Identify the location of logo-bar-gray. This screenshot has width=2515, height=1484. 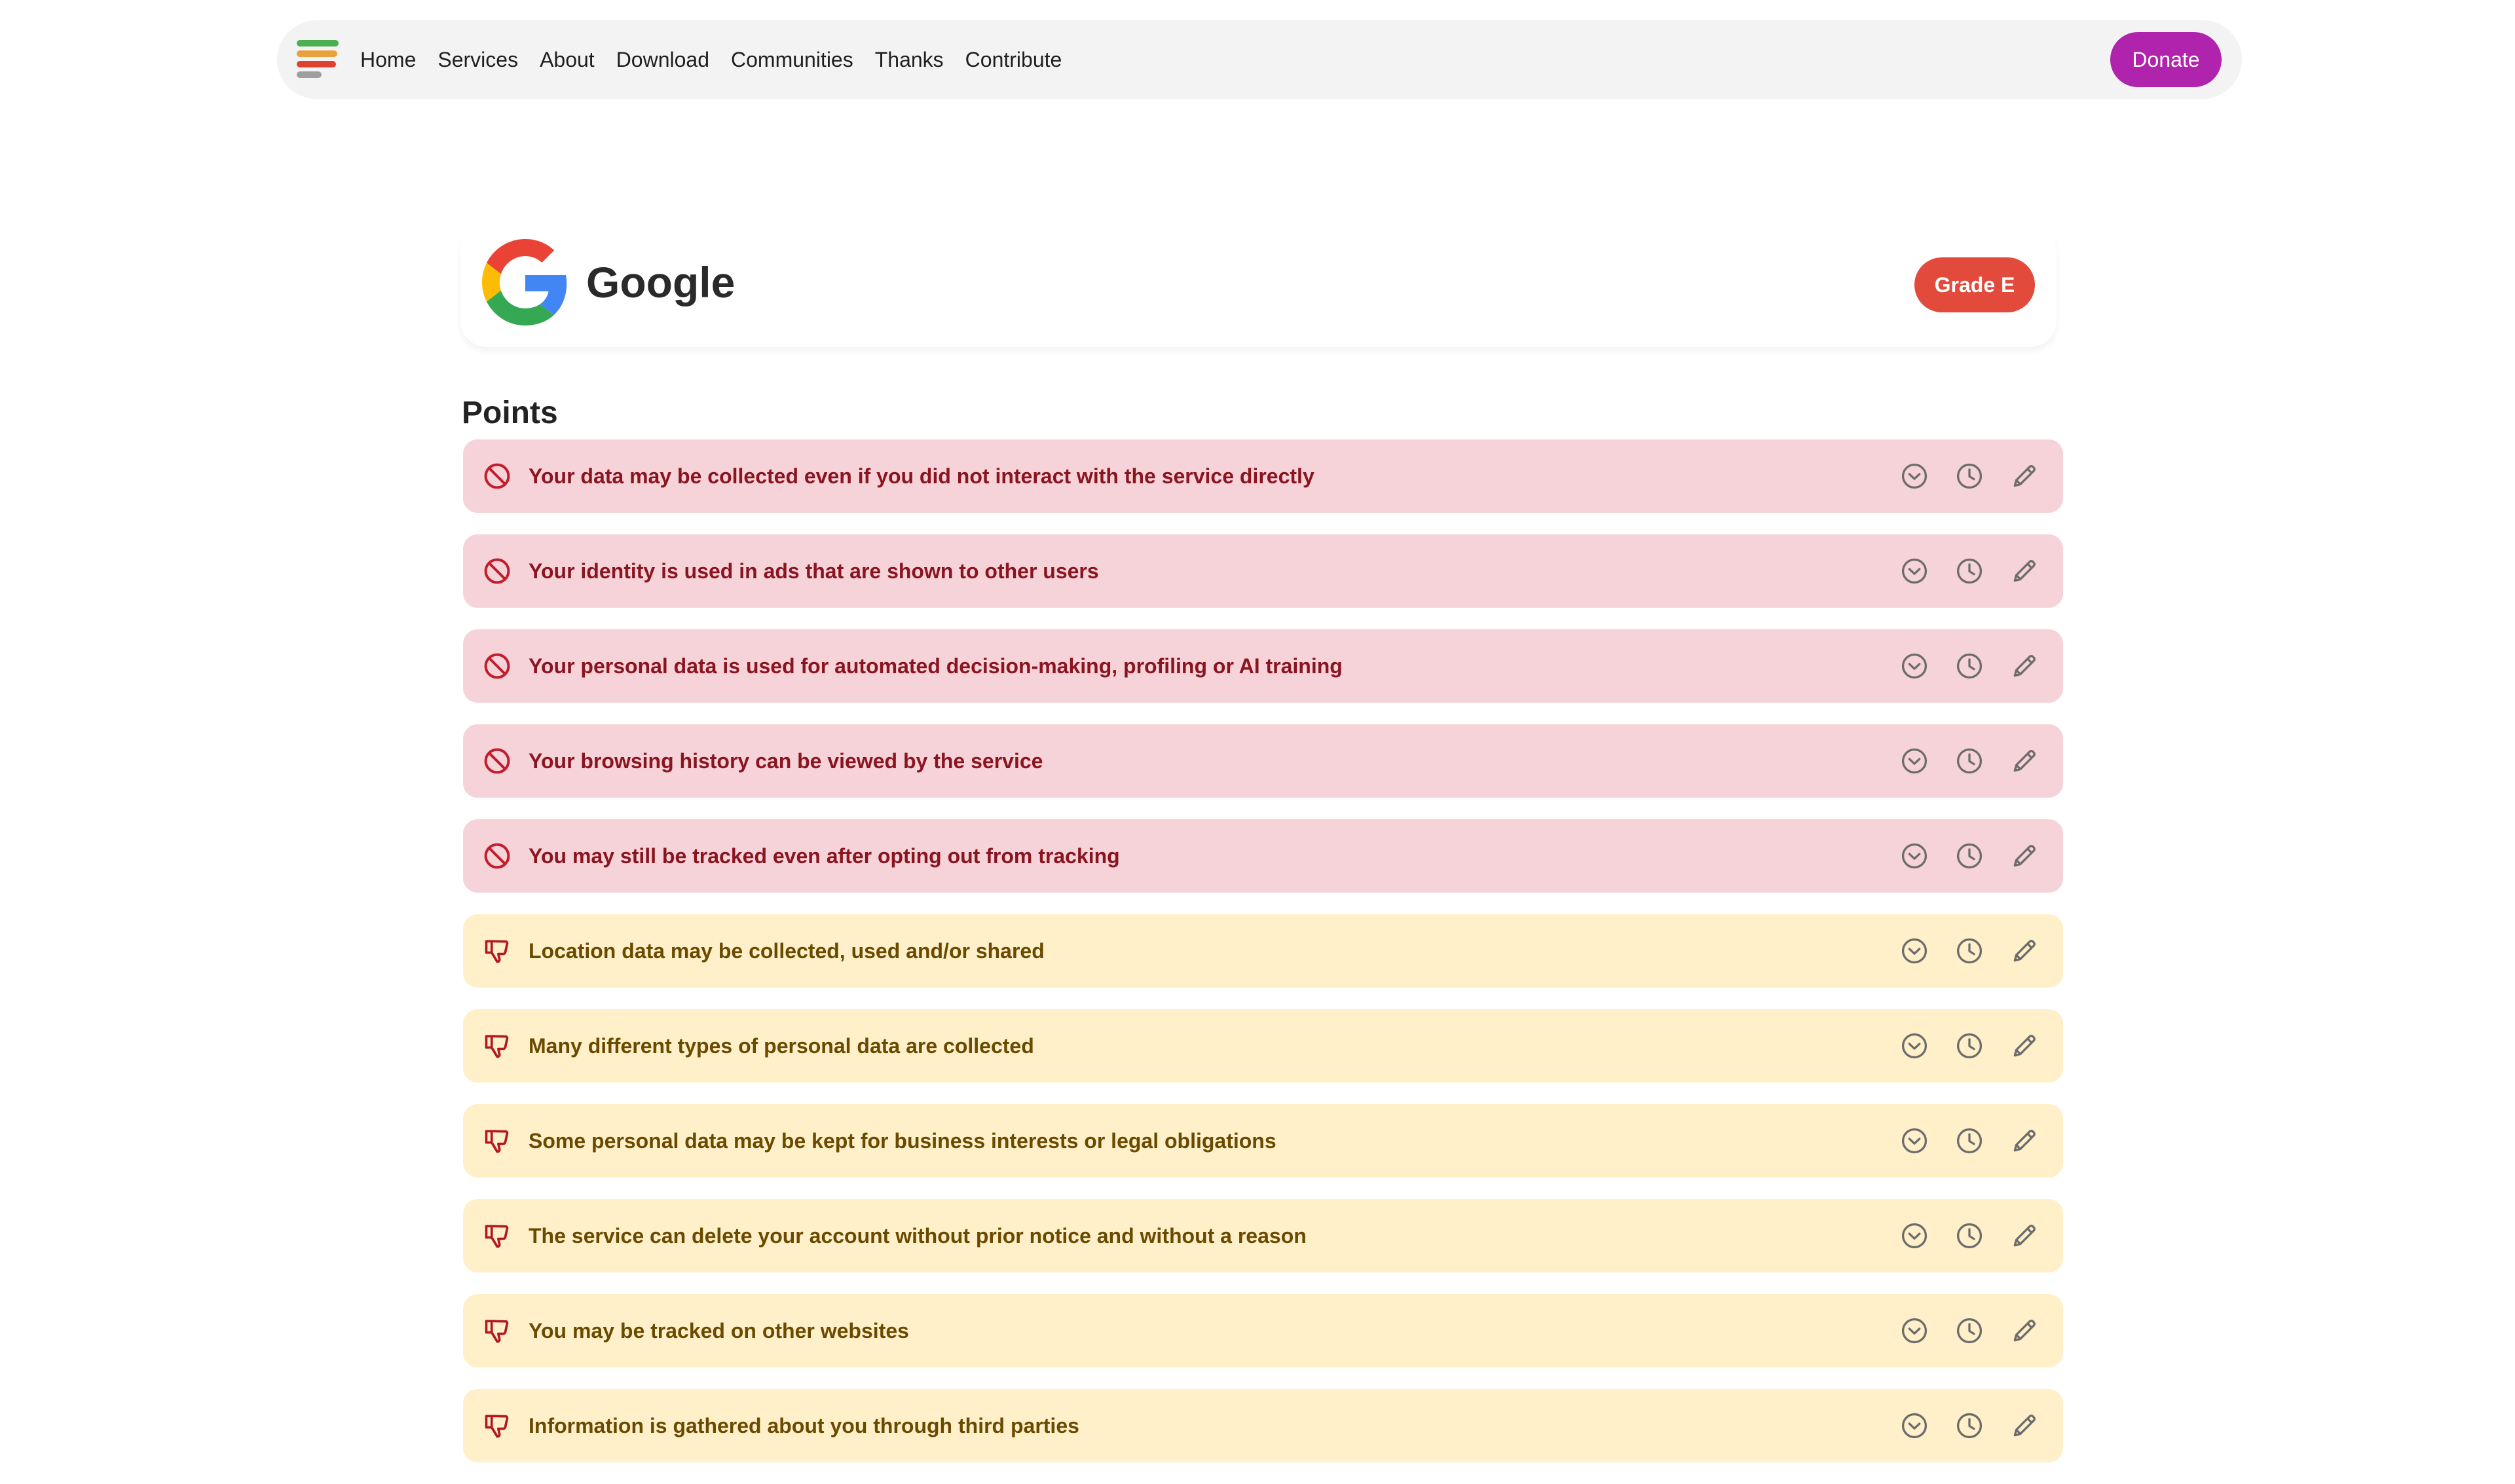
(309, 74).